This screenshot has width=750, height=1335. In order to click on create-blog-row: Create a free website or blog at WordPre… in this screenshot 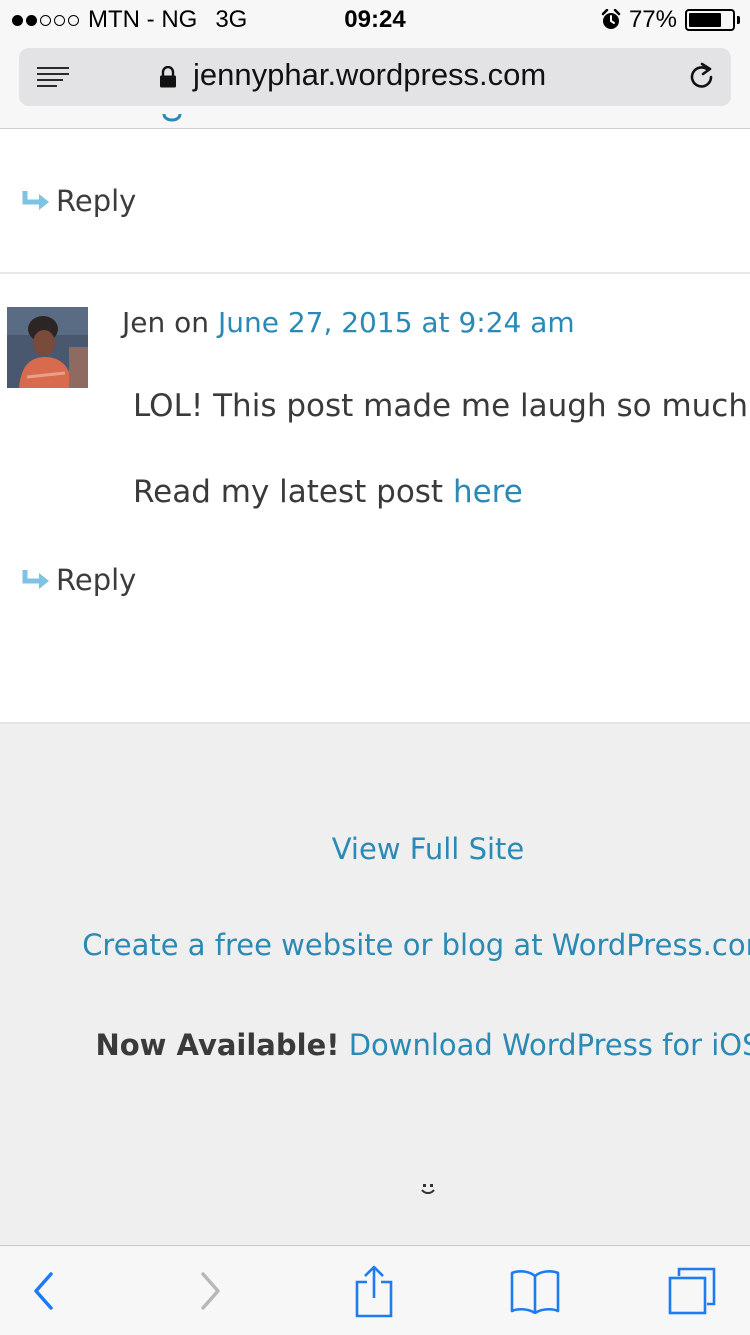, I will do `click(375, 945)`.